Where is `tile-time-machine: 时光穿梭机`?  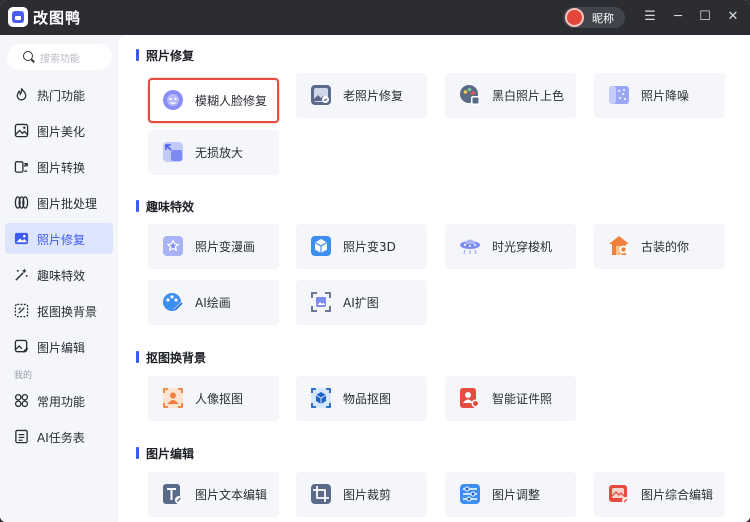 tile-time-machine: 时光穿梭机 is located at coordinates (510, 246).